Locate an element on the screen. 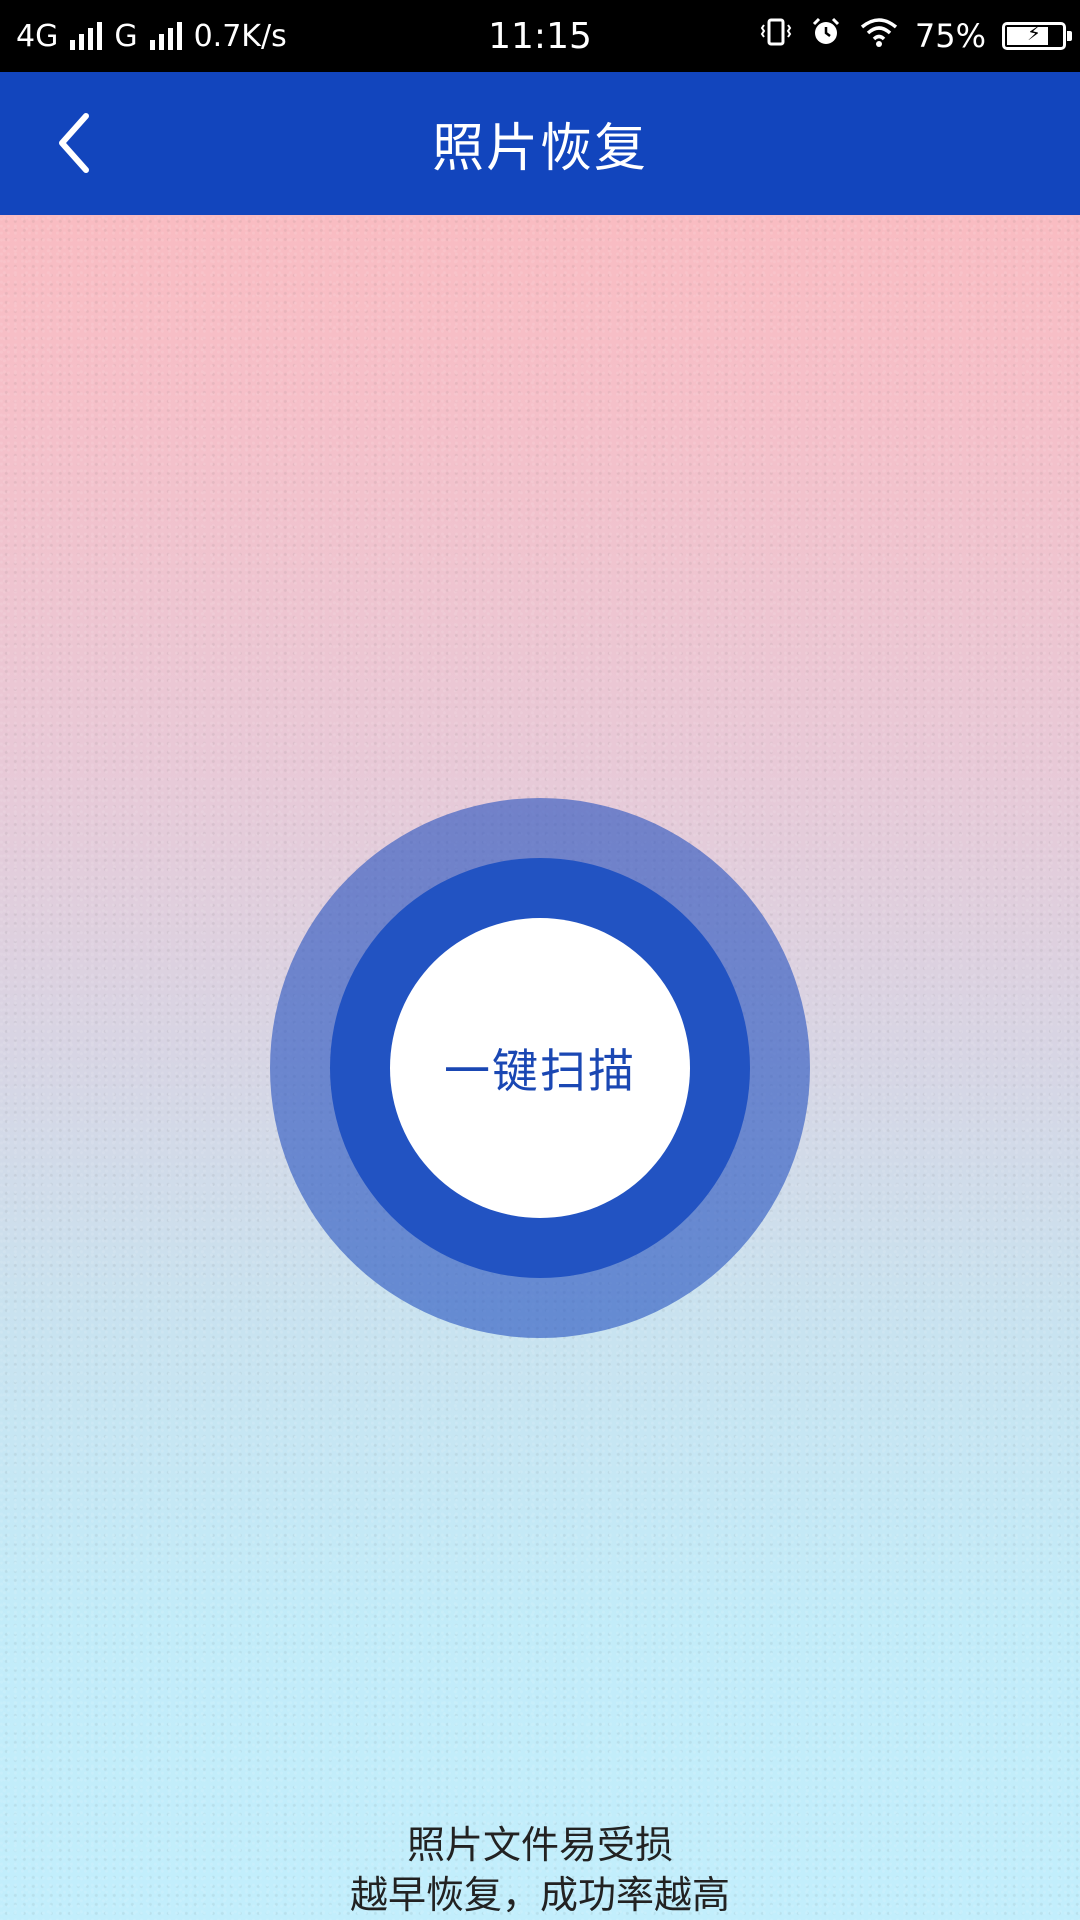  chevron-left-icon is located at coordinates (74, 143).